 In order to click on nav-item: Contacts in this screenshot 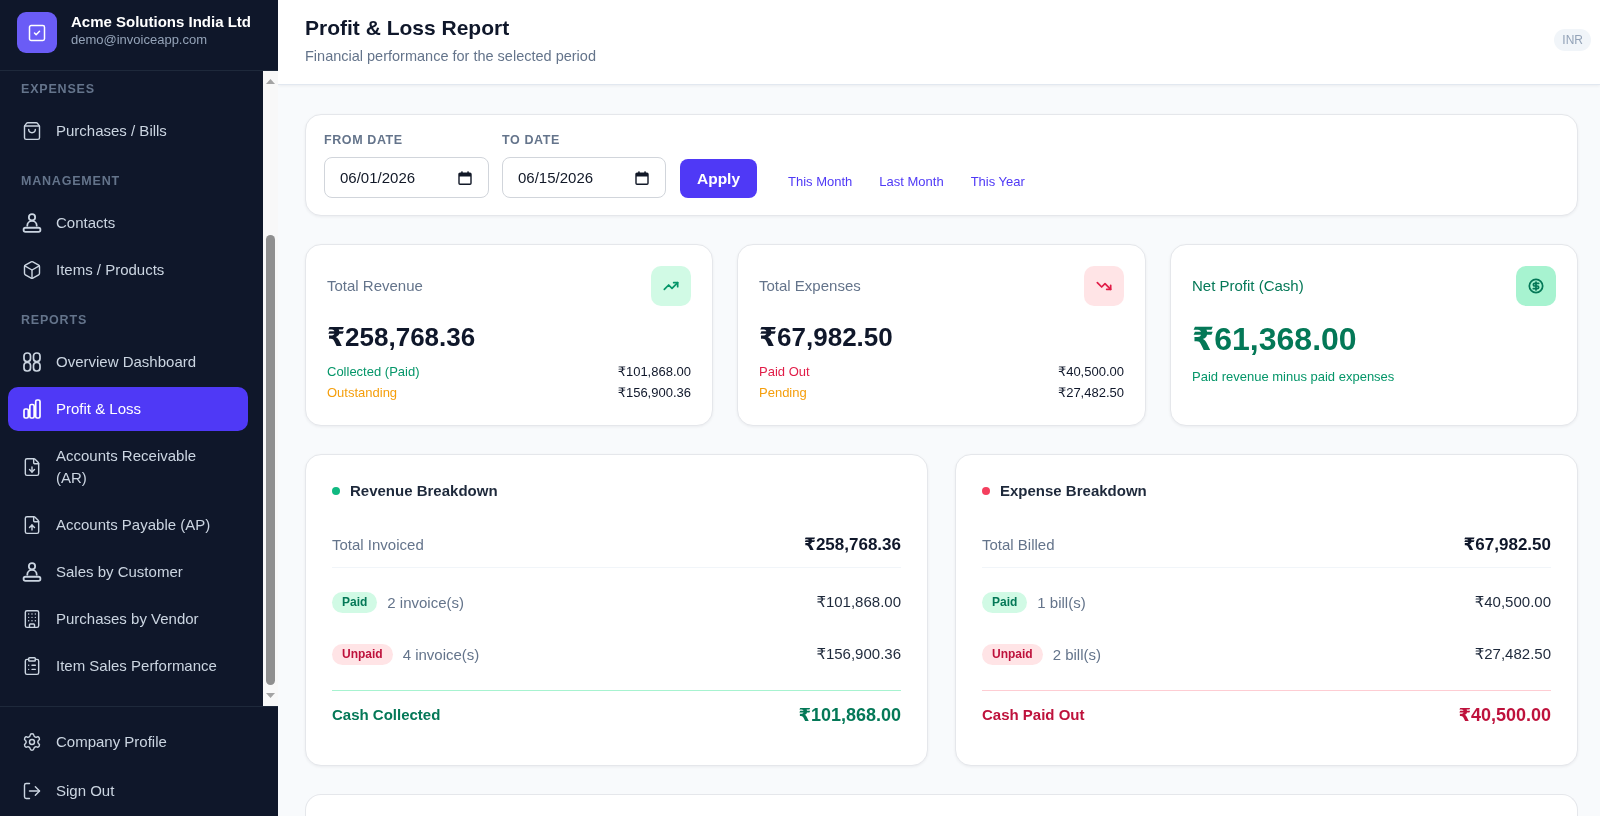, I will do `click(128, 223)`.